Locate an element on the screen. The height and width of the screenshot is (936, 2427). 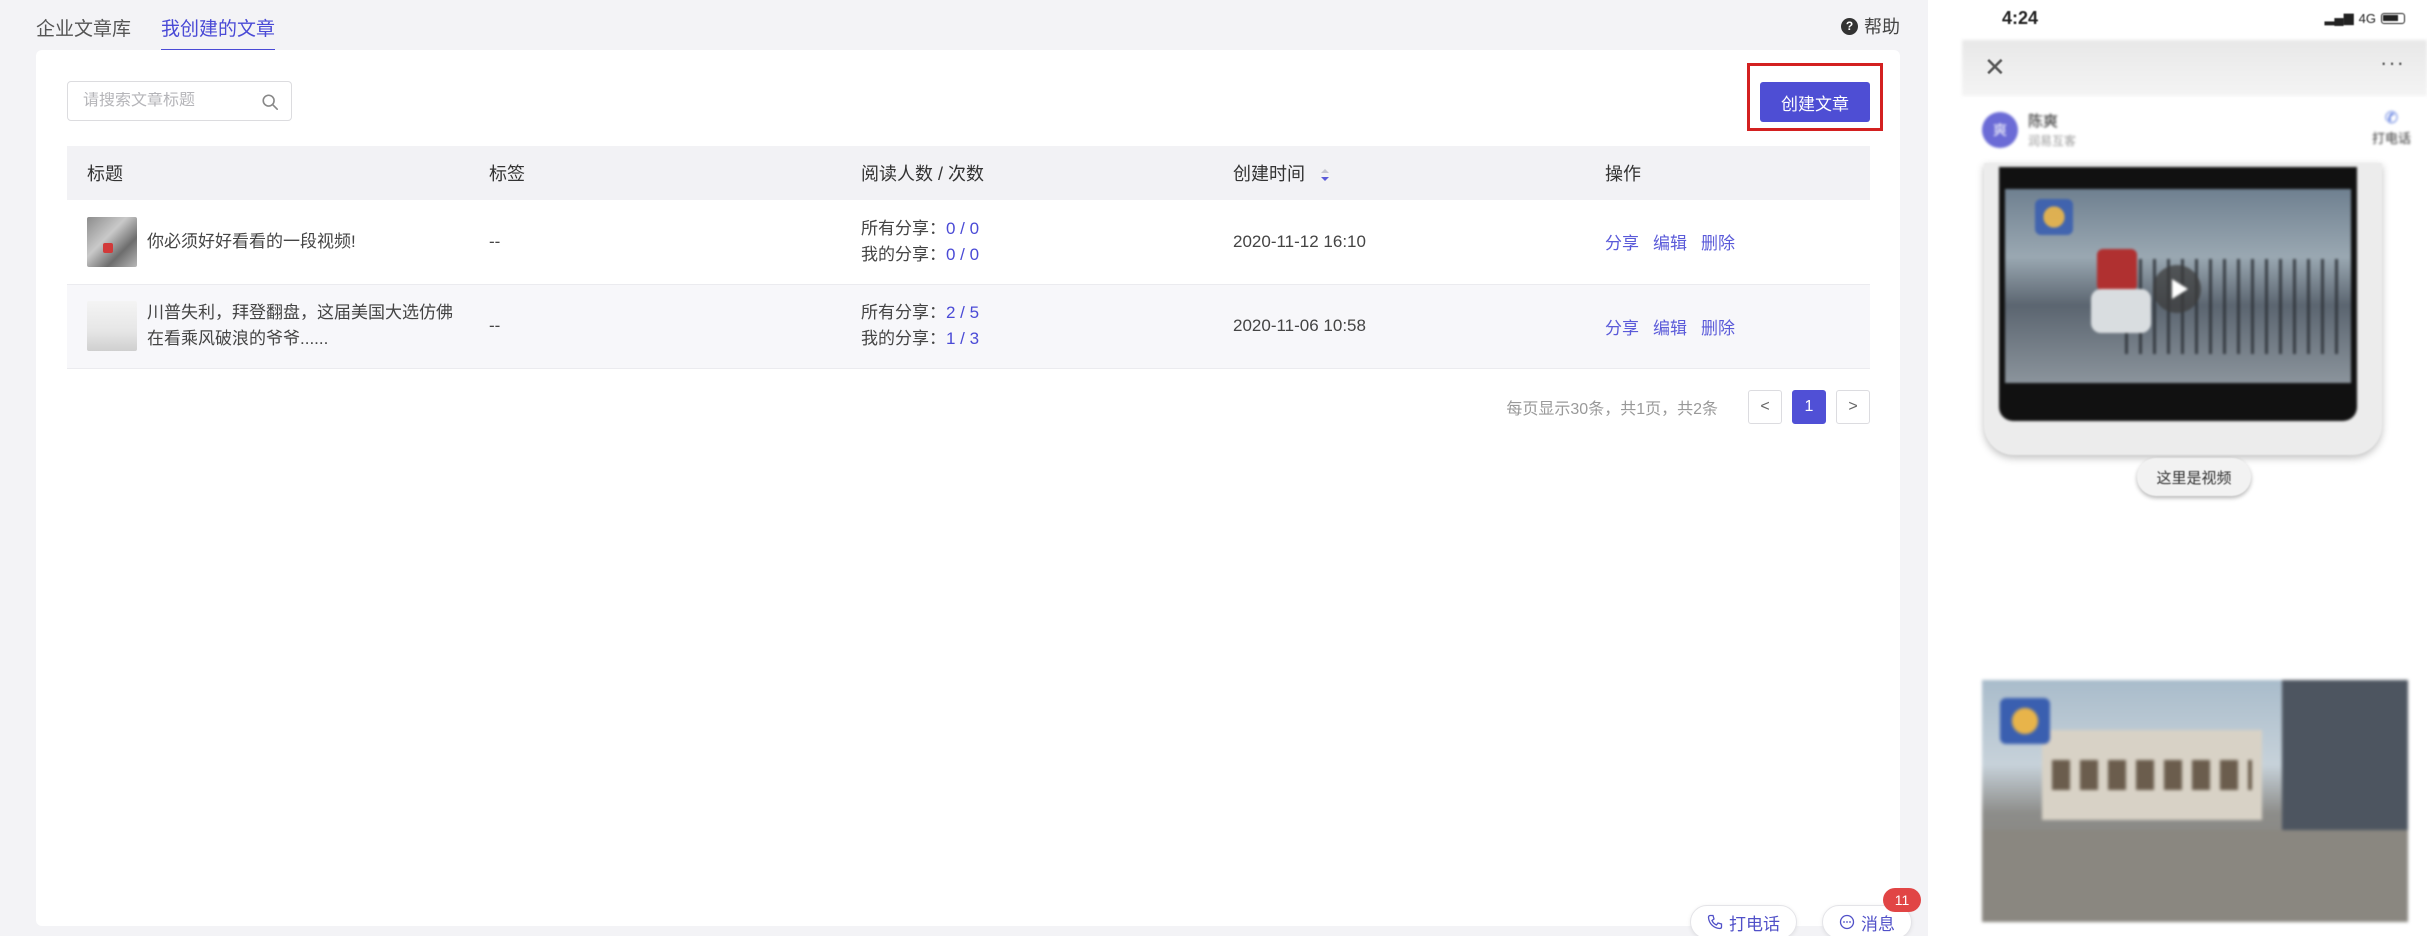
reads-all-value: 2 / 5 is located at coordinates (963, 312).